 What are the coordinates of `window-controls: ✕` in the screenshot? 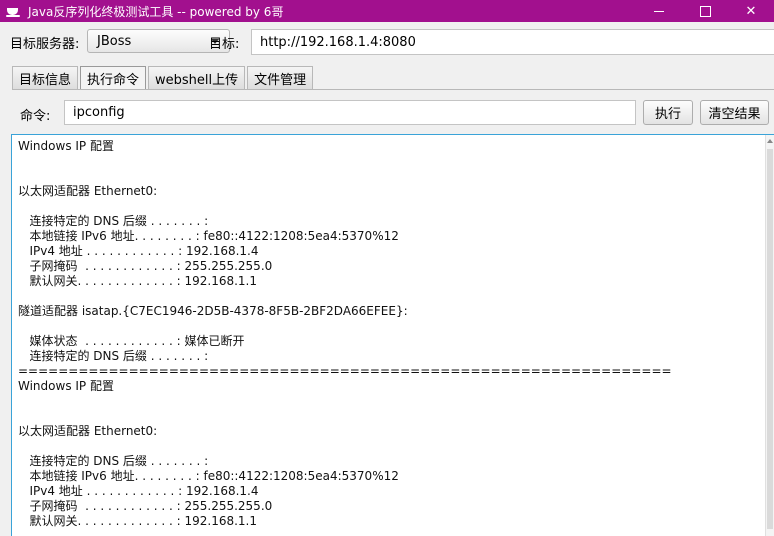 It's located at (705, 11).